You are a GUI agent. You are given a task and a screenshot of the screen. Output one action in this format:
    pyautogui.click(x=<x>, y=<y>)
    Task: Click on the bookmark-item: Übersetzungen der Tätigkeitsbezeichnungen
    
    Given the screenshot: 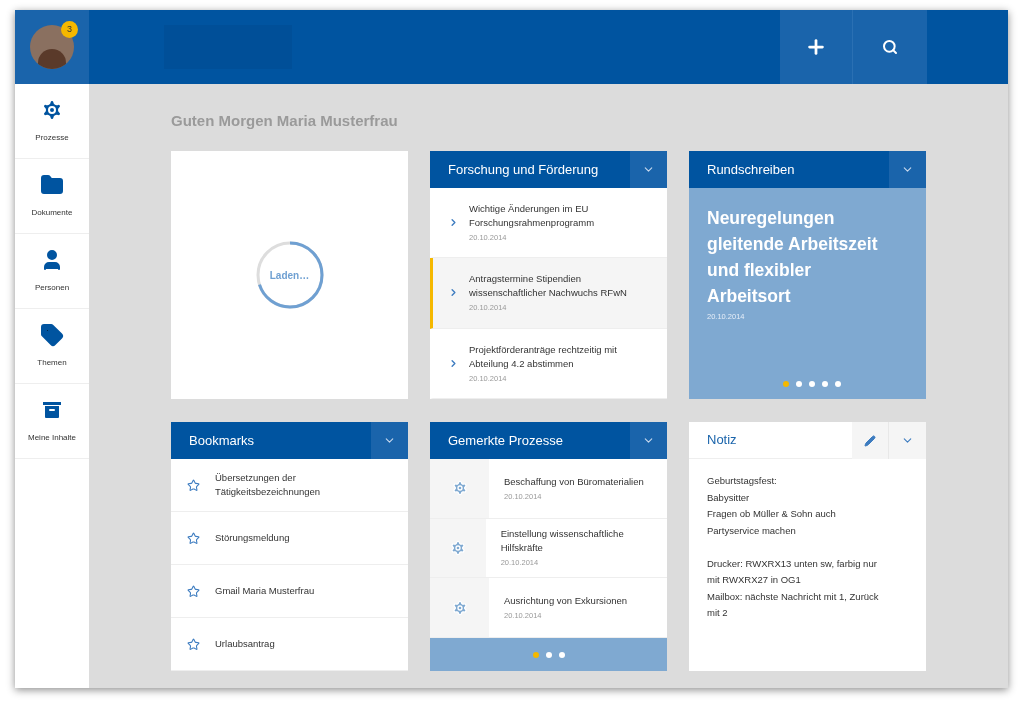 What is the action you would take?
    pyautogui.click(x=289, y=485)
    